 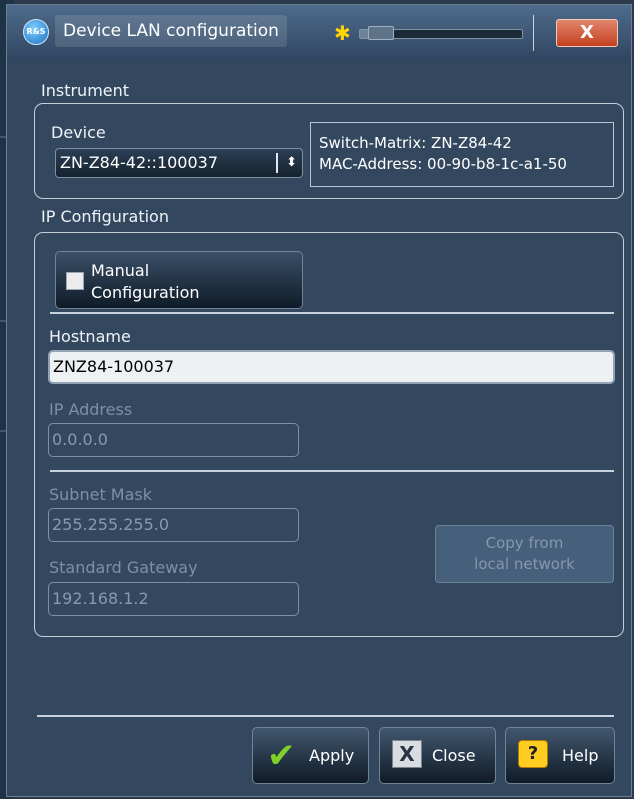 I want to click on subnet-mask-label: Subnet Mask, so click(x=101, y=494).